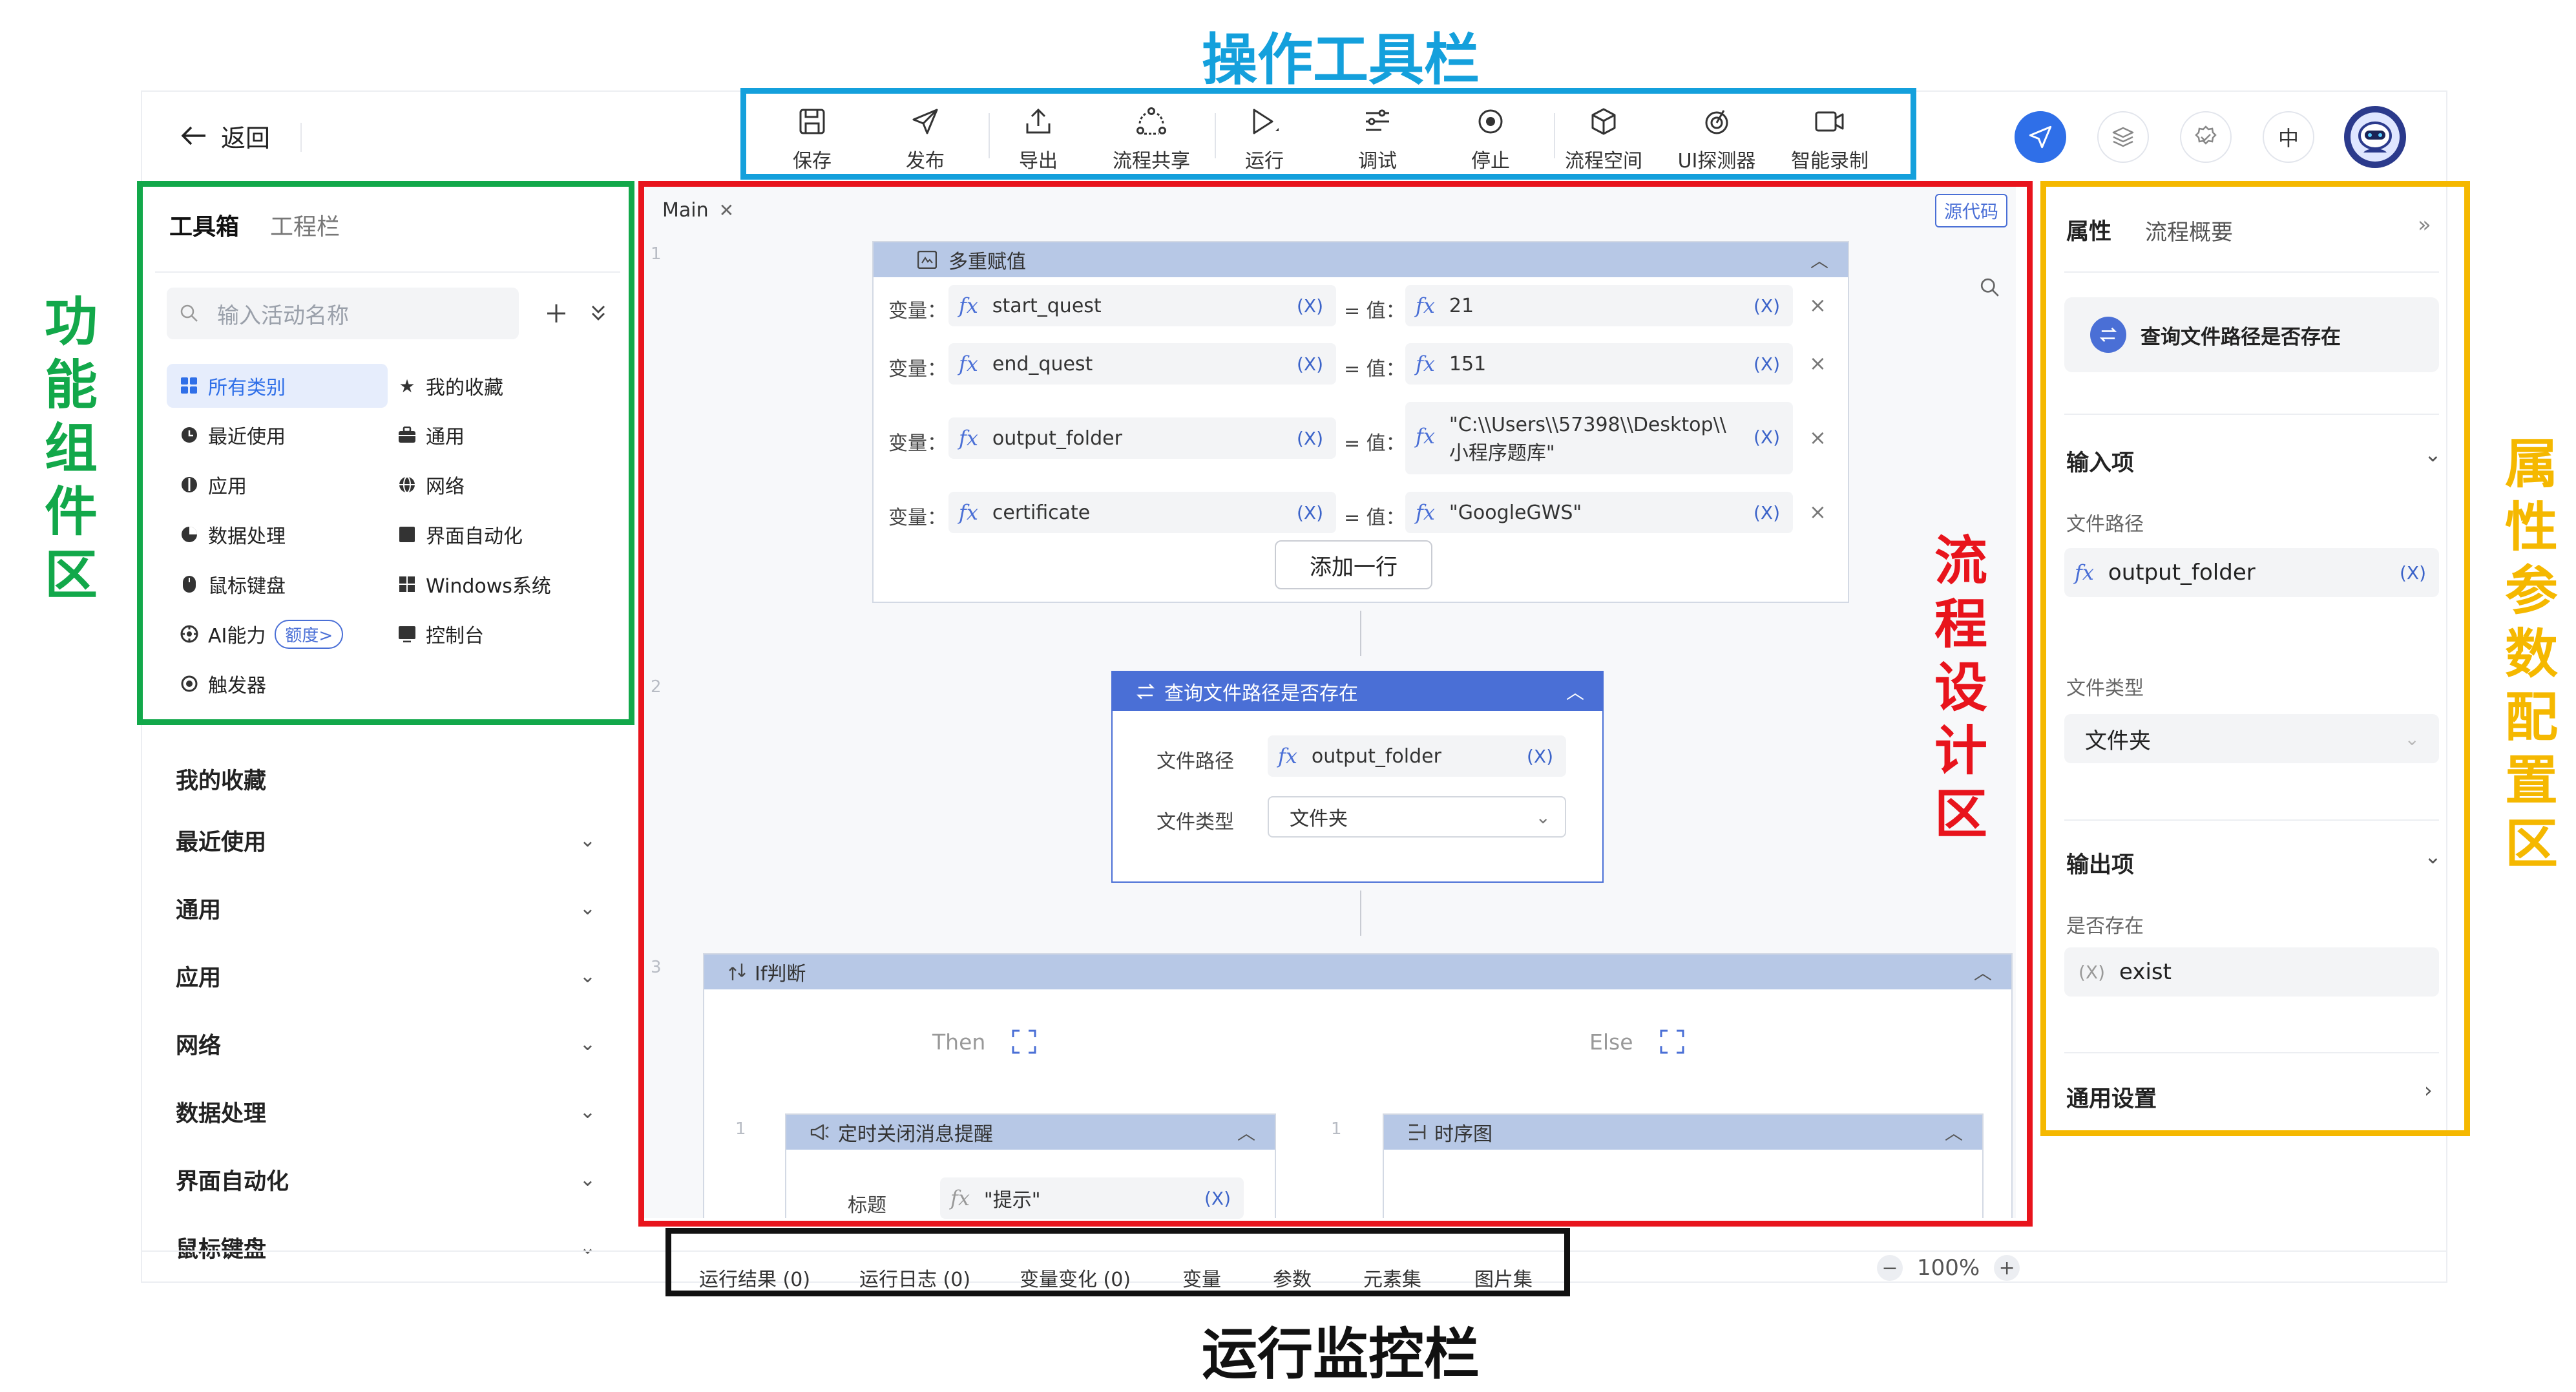 The width and height of the screenshot is (2576, 1392). What do you see at coordinates (221, 842) in the screenshot?
I see `accordion-label: 最近使用` at bounding box center [221, 842].